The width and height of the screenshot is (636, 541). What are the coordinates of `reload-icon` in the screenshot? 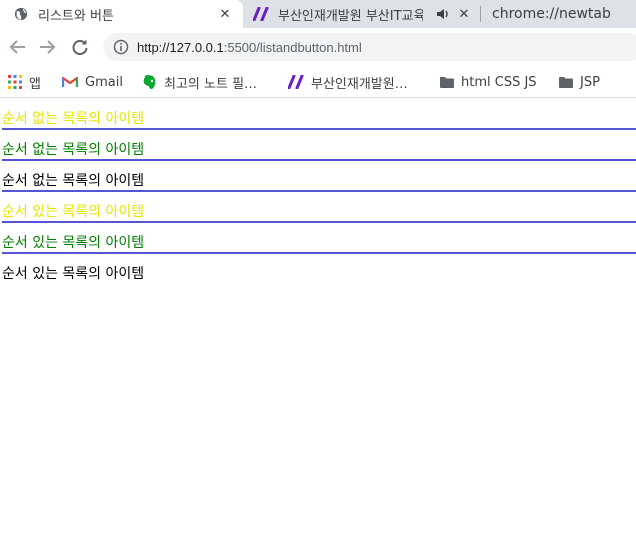 It's located at (80, 47).